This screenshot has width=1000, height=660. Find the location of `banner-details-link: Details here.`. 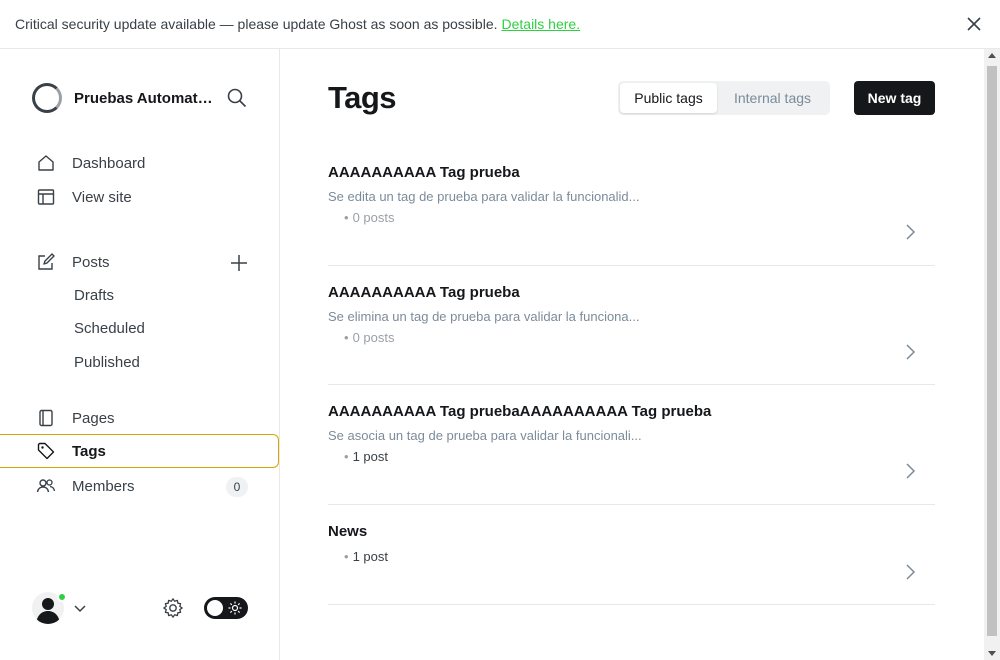

banner-details-link: Details here. is located at coordinates (541, 24).